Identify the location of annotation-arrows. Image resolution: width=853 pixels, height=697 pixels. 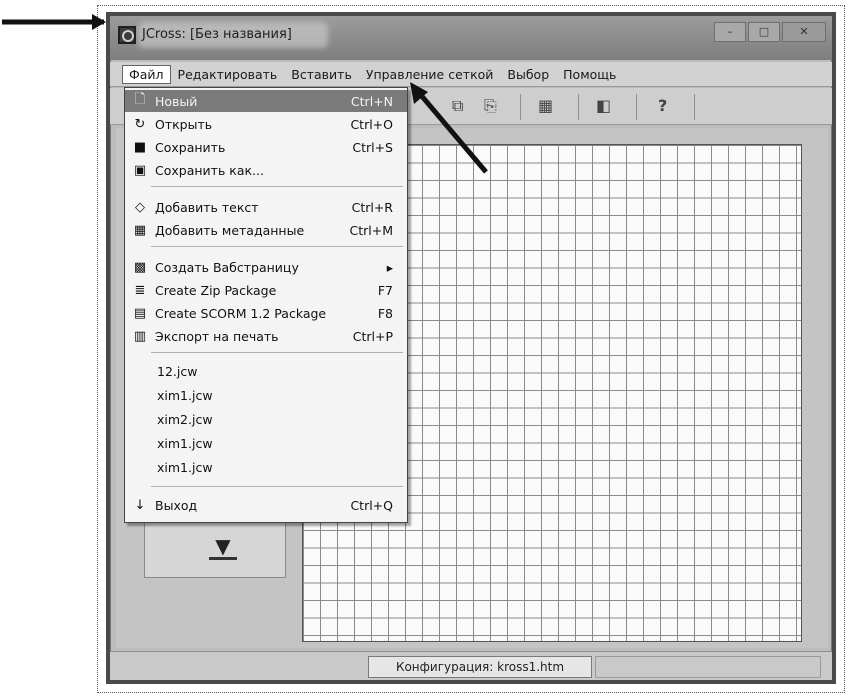
(245, 94).